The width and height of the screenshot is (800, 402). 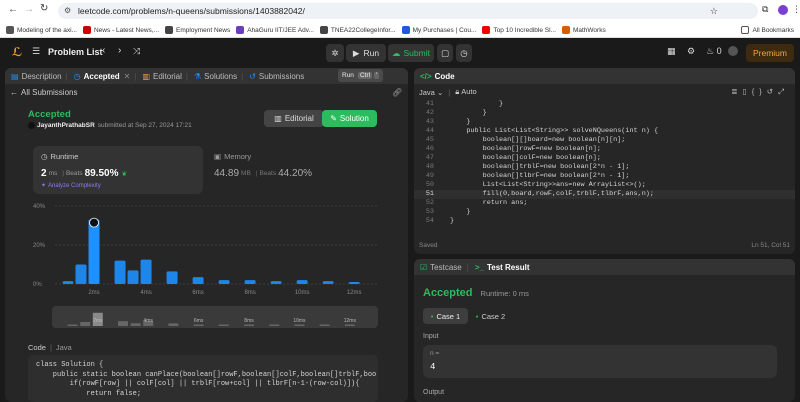 What do you see at coordinates (502, 267) in the screenshot?
I see `tab-test-result: >_ Test Result` at bounding box center [502, 267].